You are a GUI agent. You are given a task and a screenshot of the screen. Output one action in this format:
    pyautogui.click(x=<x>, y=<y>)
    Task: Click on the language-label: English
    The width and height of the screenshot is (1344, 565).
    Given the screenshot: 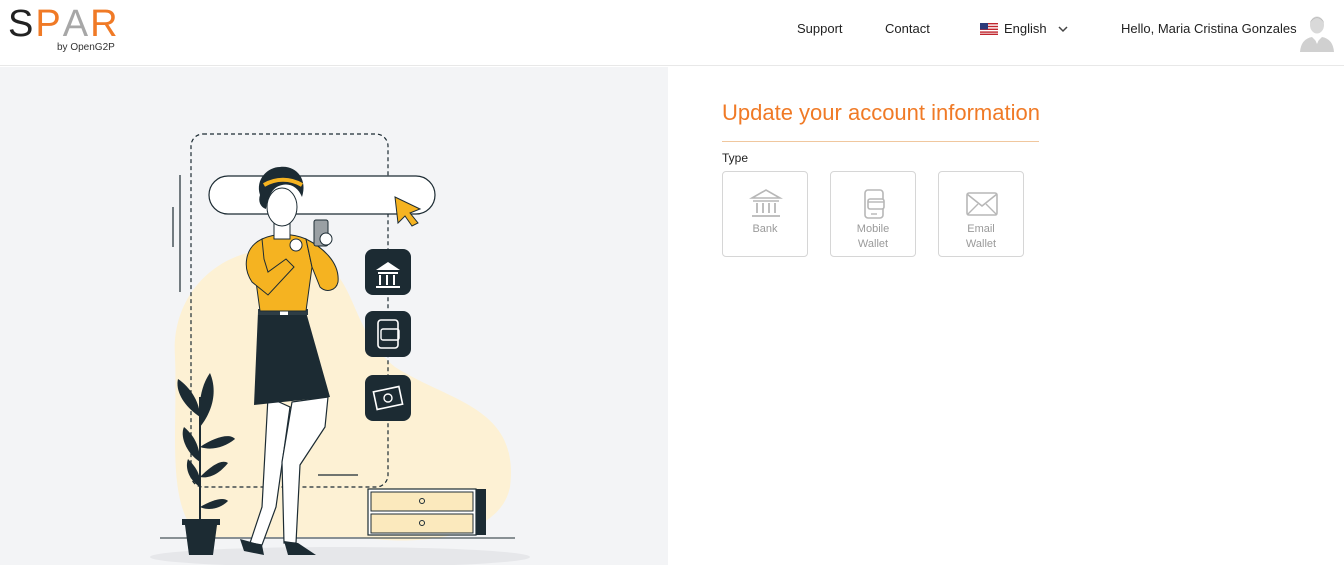 What is the action you would take?
    pyautogui.click(x=1025, y=28)
    